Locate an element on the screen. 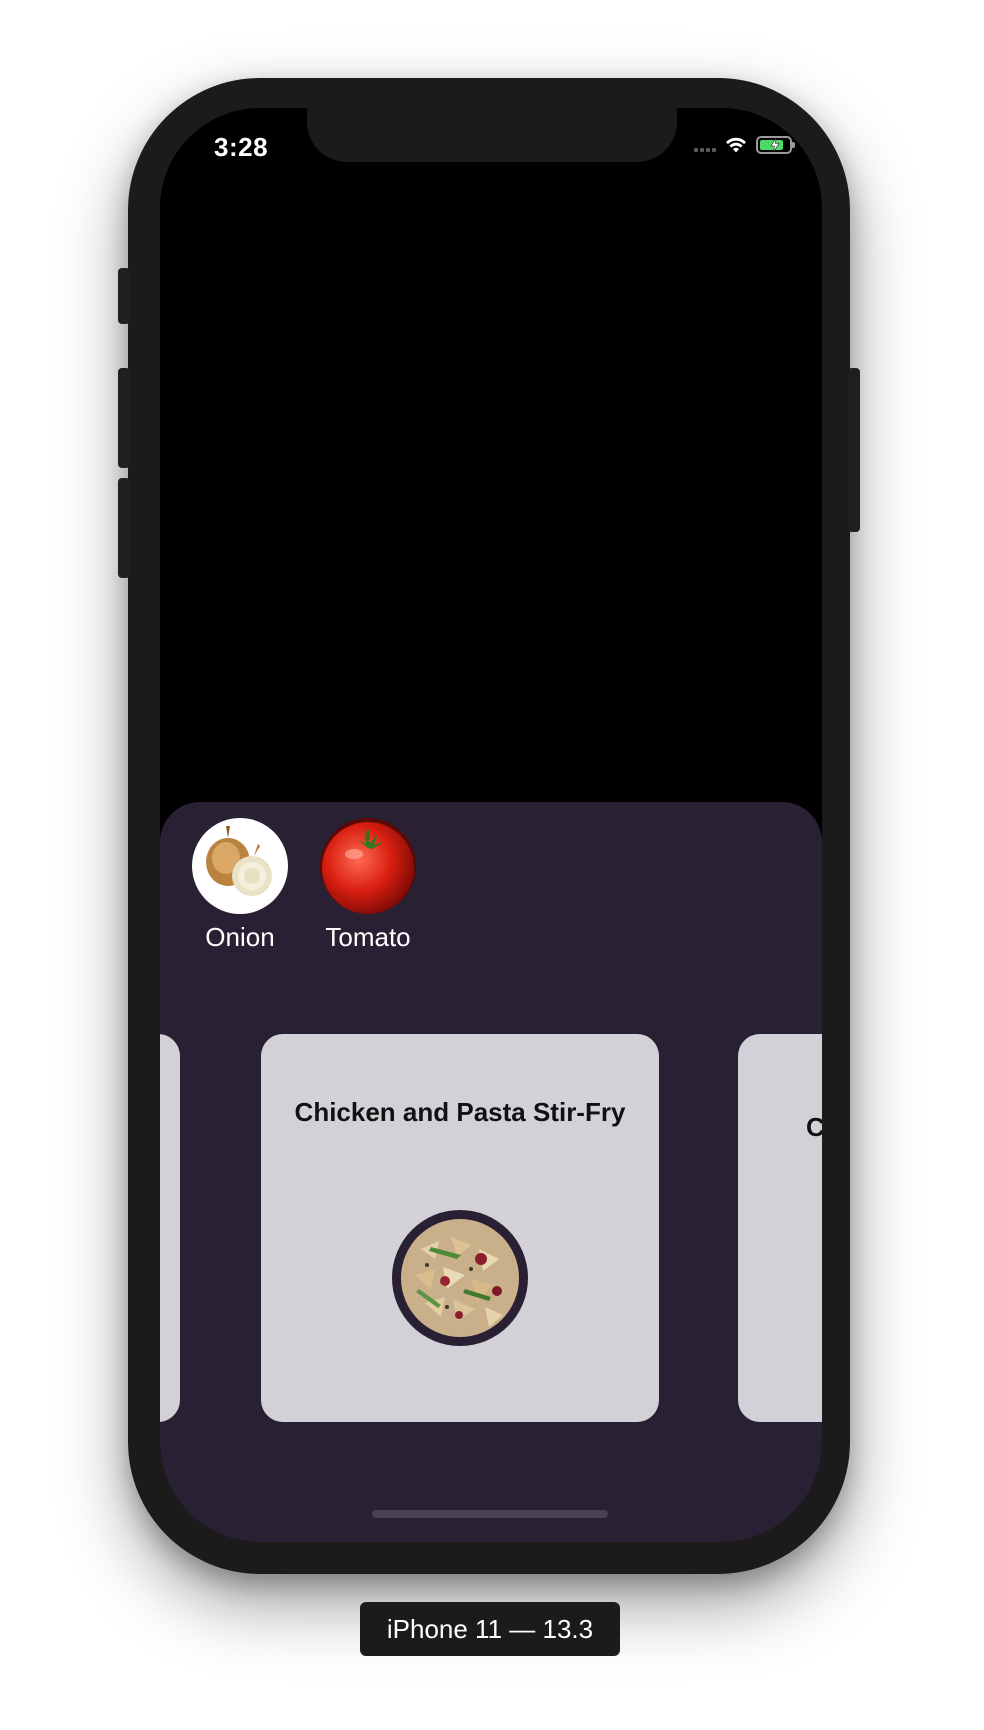 The image size is (984, 1730). tomato-image is located at coordinates (368, 866).